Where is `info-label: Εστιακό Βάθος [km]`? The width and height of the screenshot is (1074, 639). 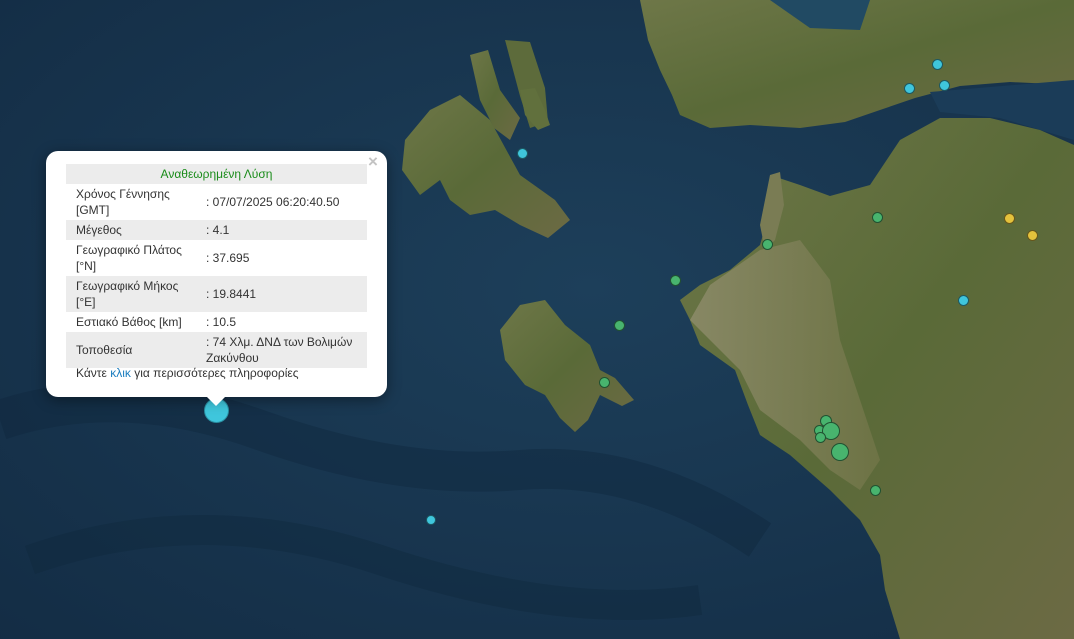 info-label: Εστιακό Βάθος [km] is located at coordinates (129, 322).